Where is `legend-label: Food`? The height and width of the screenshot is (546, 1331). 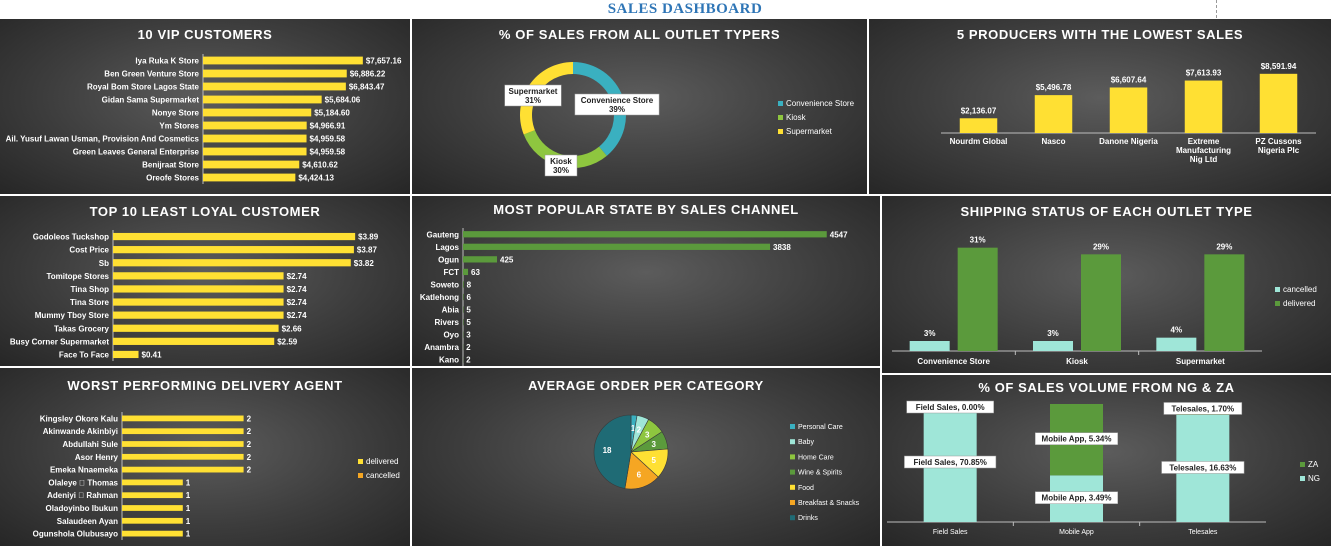
legend-label: Food is located at coordinates (806, 488).